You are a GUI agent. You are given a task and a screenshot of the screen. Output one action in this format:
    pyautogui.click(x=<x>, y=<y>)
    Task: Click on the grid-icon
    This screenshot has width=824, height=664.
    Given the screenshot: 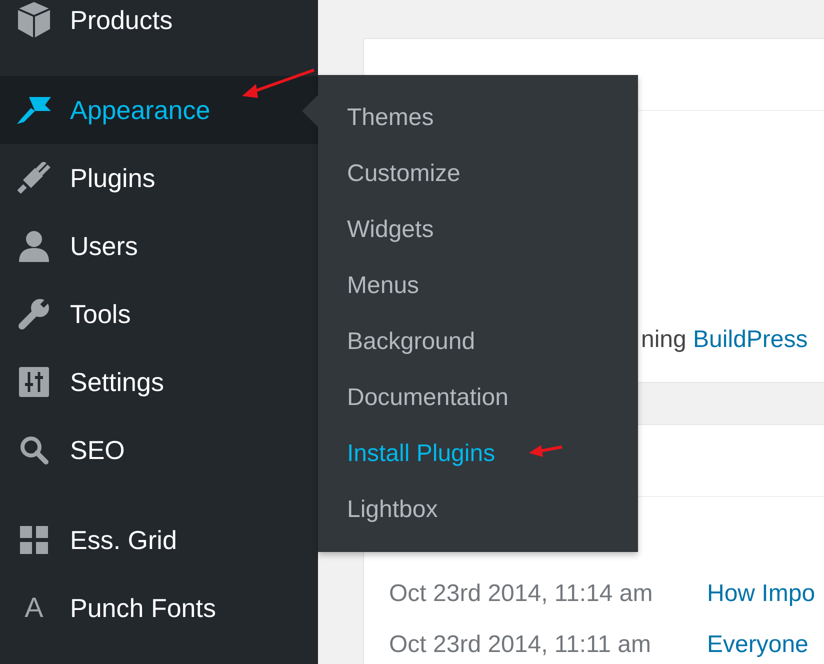 What is the action you would take?
    pyautogui.click(x=34, y=540)
    